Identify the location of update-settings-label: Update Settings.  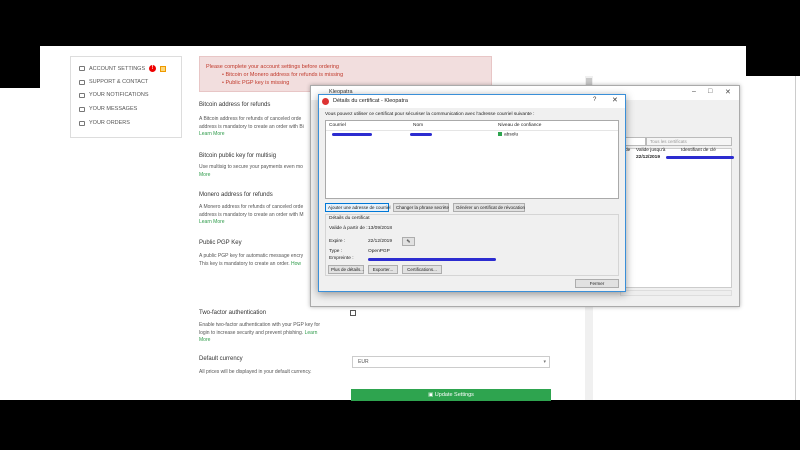
(454, 395).